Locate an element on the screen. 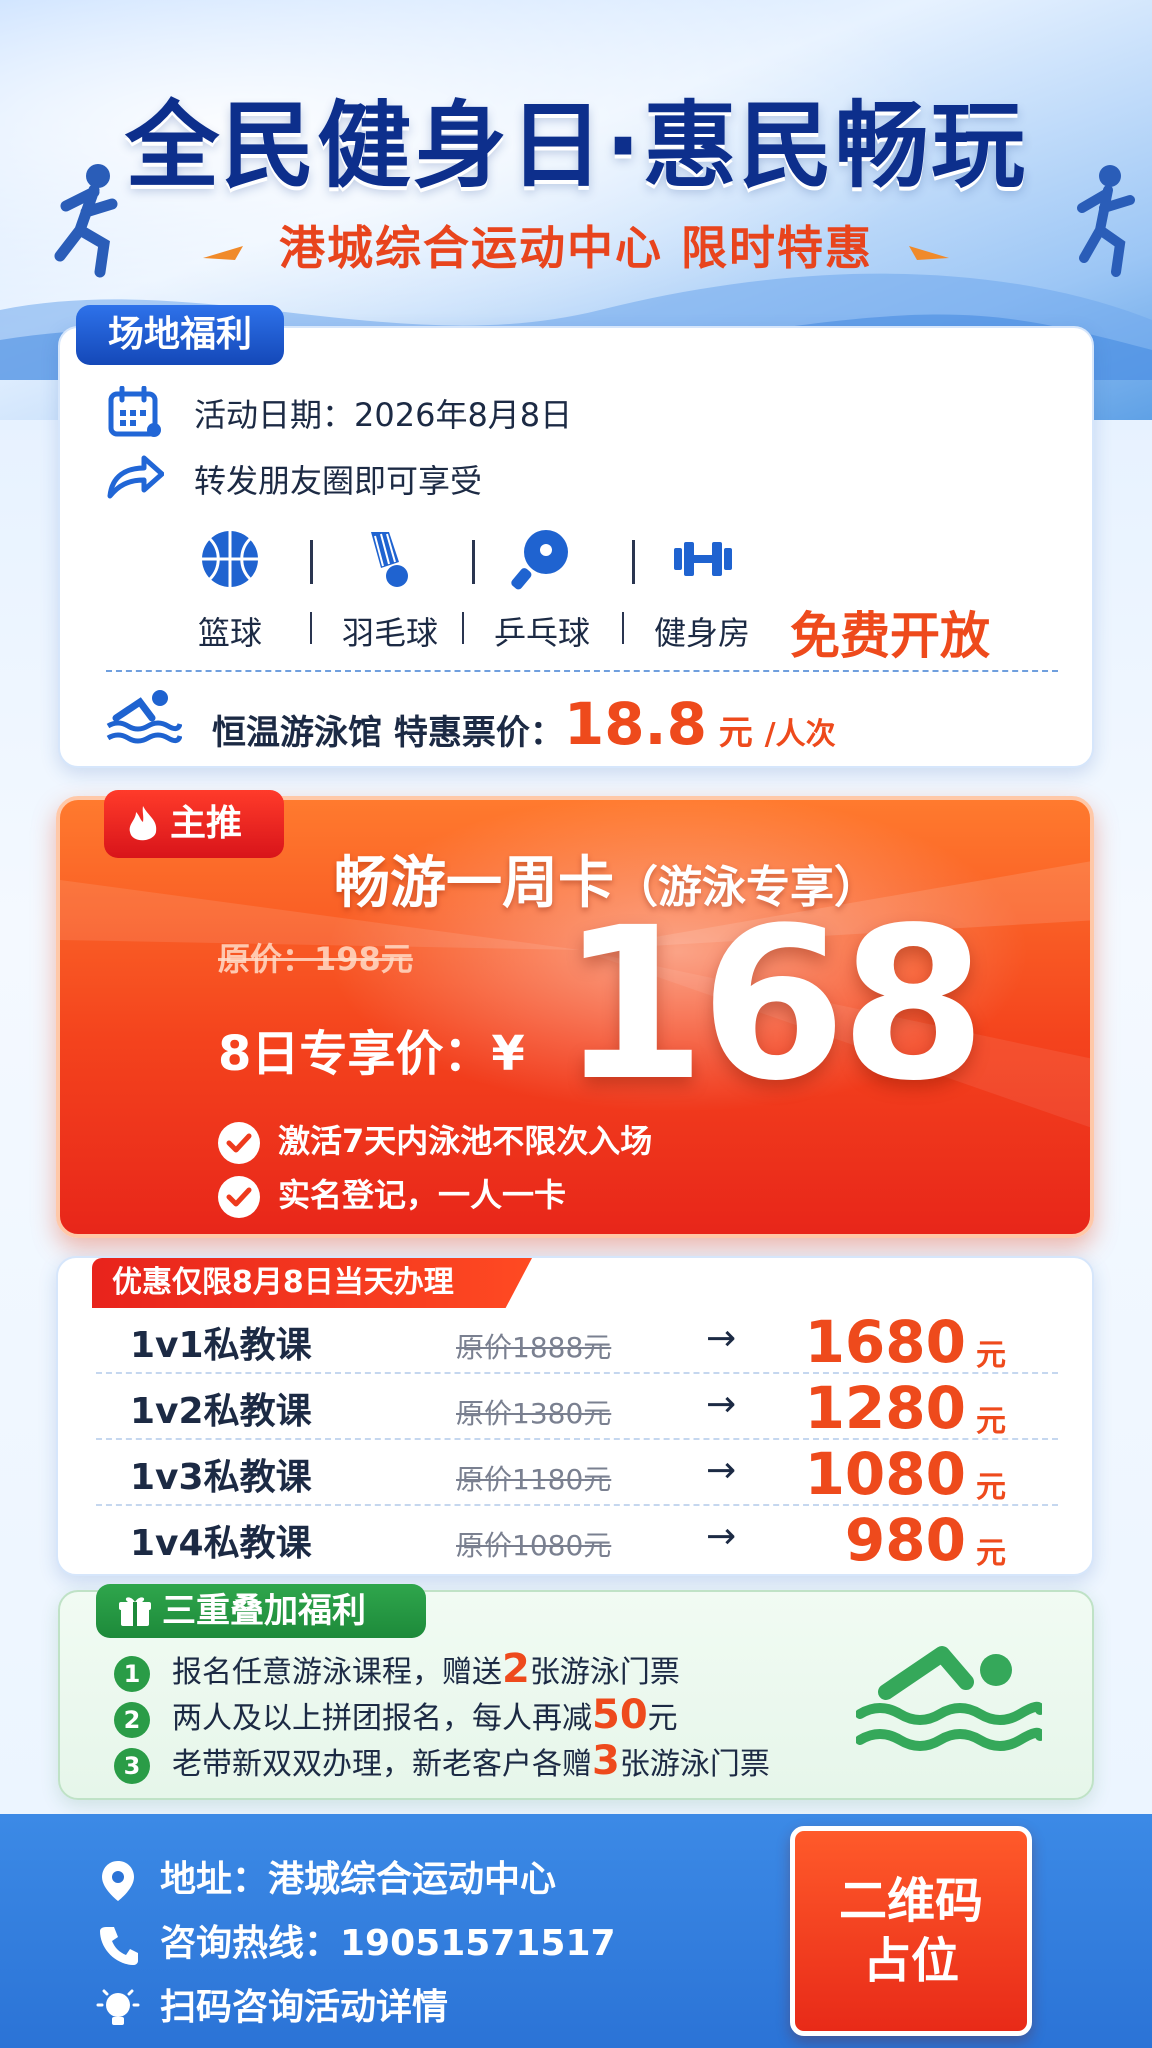 The image size is (1152, 2048). swimmer-illustration-icon is located at coordinates (949, 1698).